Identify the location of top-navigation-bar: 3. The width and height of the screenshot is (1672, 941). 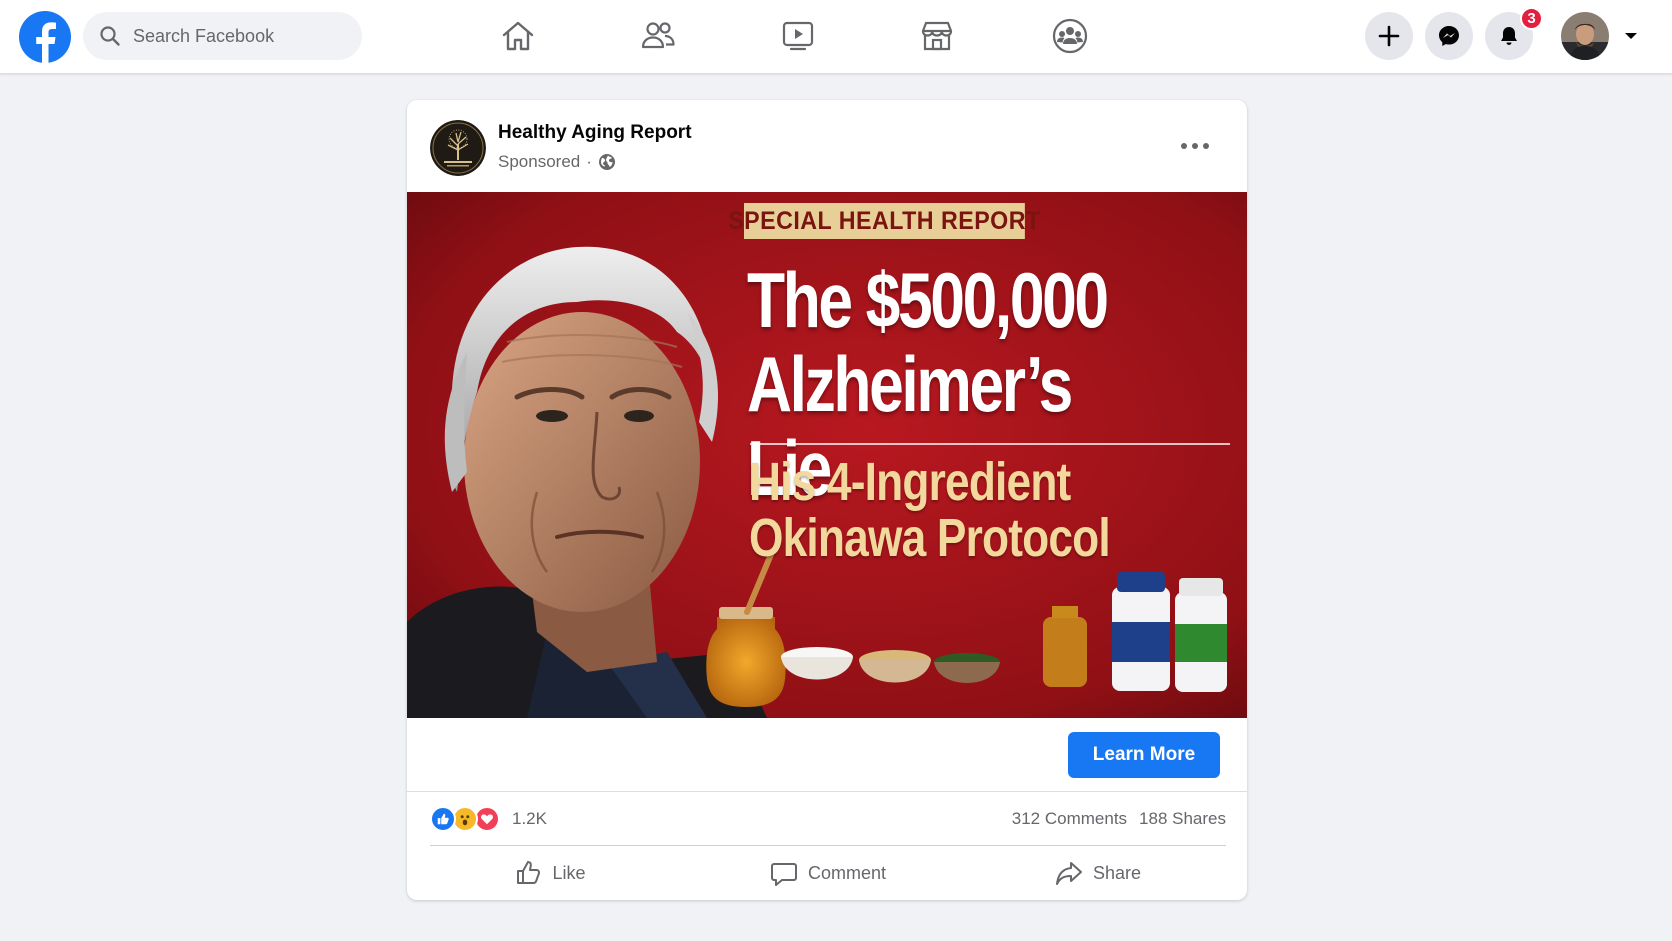
(836, 37).